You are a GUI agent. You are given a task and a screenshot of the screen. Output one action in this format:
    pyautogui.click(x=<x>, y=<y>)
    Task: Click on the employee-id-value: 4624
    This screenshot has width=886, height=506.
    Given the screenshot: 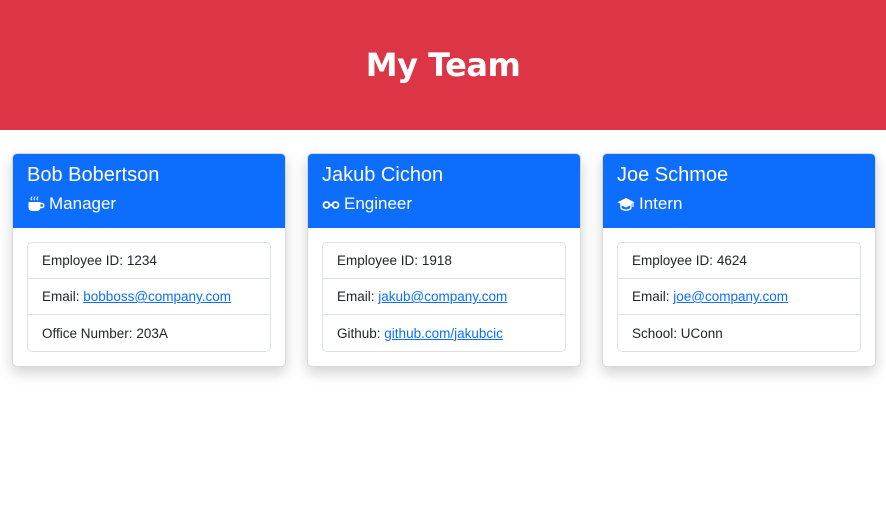 What is the action you would take?
    pyautogui.click(x=731, y=260)
    